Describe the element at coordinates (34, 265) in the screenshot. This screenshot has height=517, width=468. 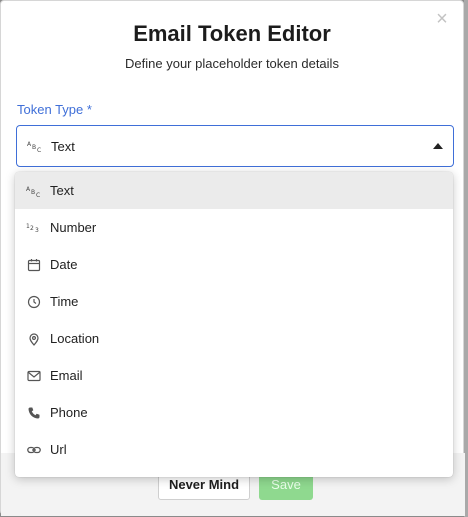
I see `calendar-icon` at that location.